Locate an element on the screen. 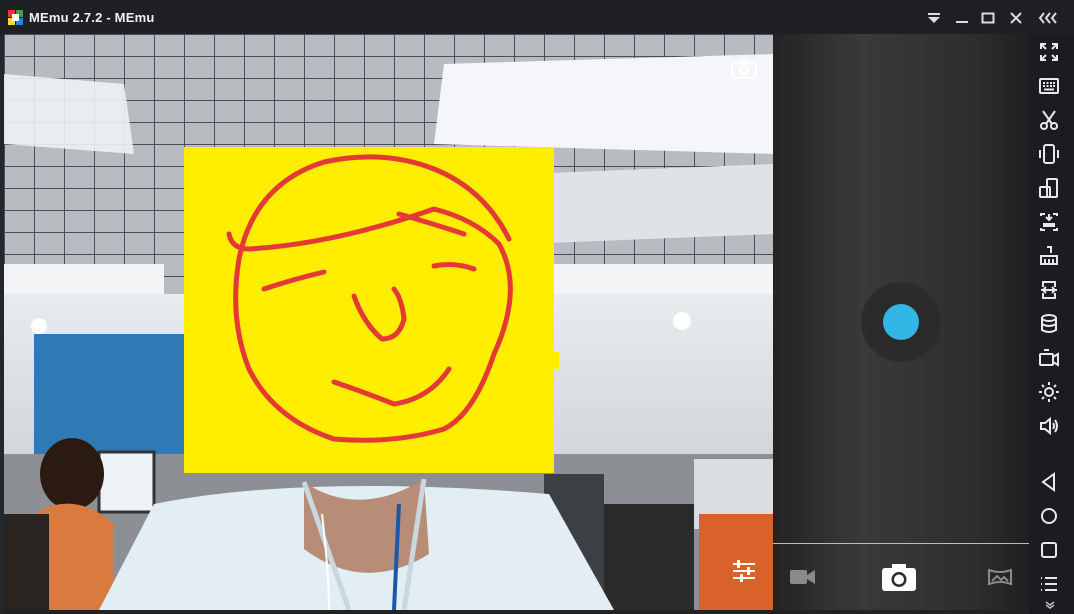 This screenshot has height=614, width=1074. panel-divider is located at coordinates (901, 543).